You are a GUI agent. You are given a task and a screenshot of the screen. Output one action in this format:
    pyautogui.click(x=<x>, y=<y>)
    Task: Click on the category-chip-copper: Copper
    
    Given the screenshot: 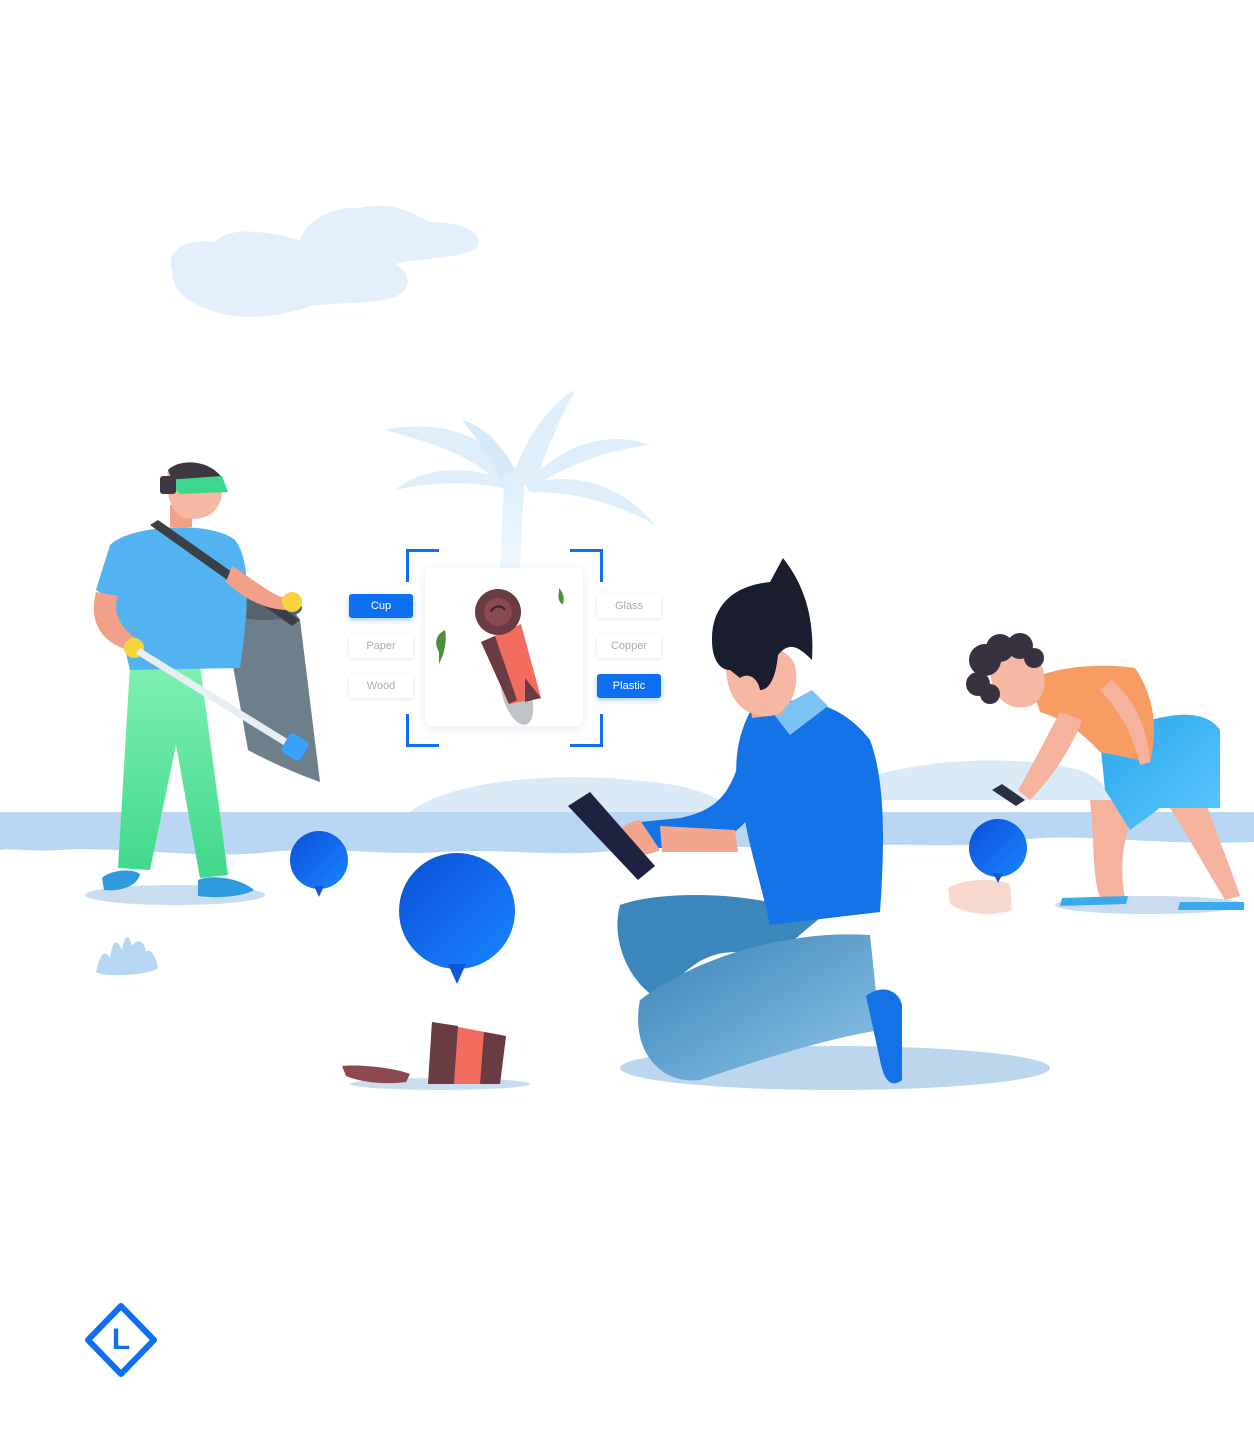 What is the action you would take?
    pyautogui.click(x=629, y=646)
    